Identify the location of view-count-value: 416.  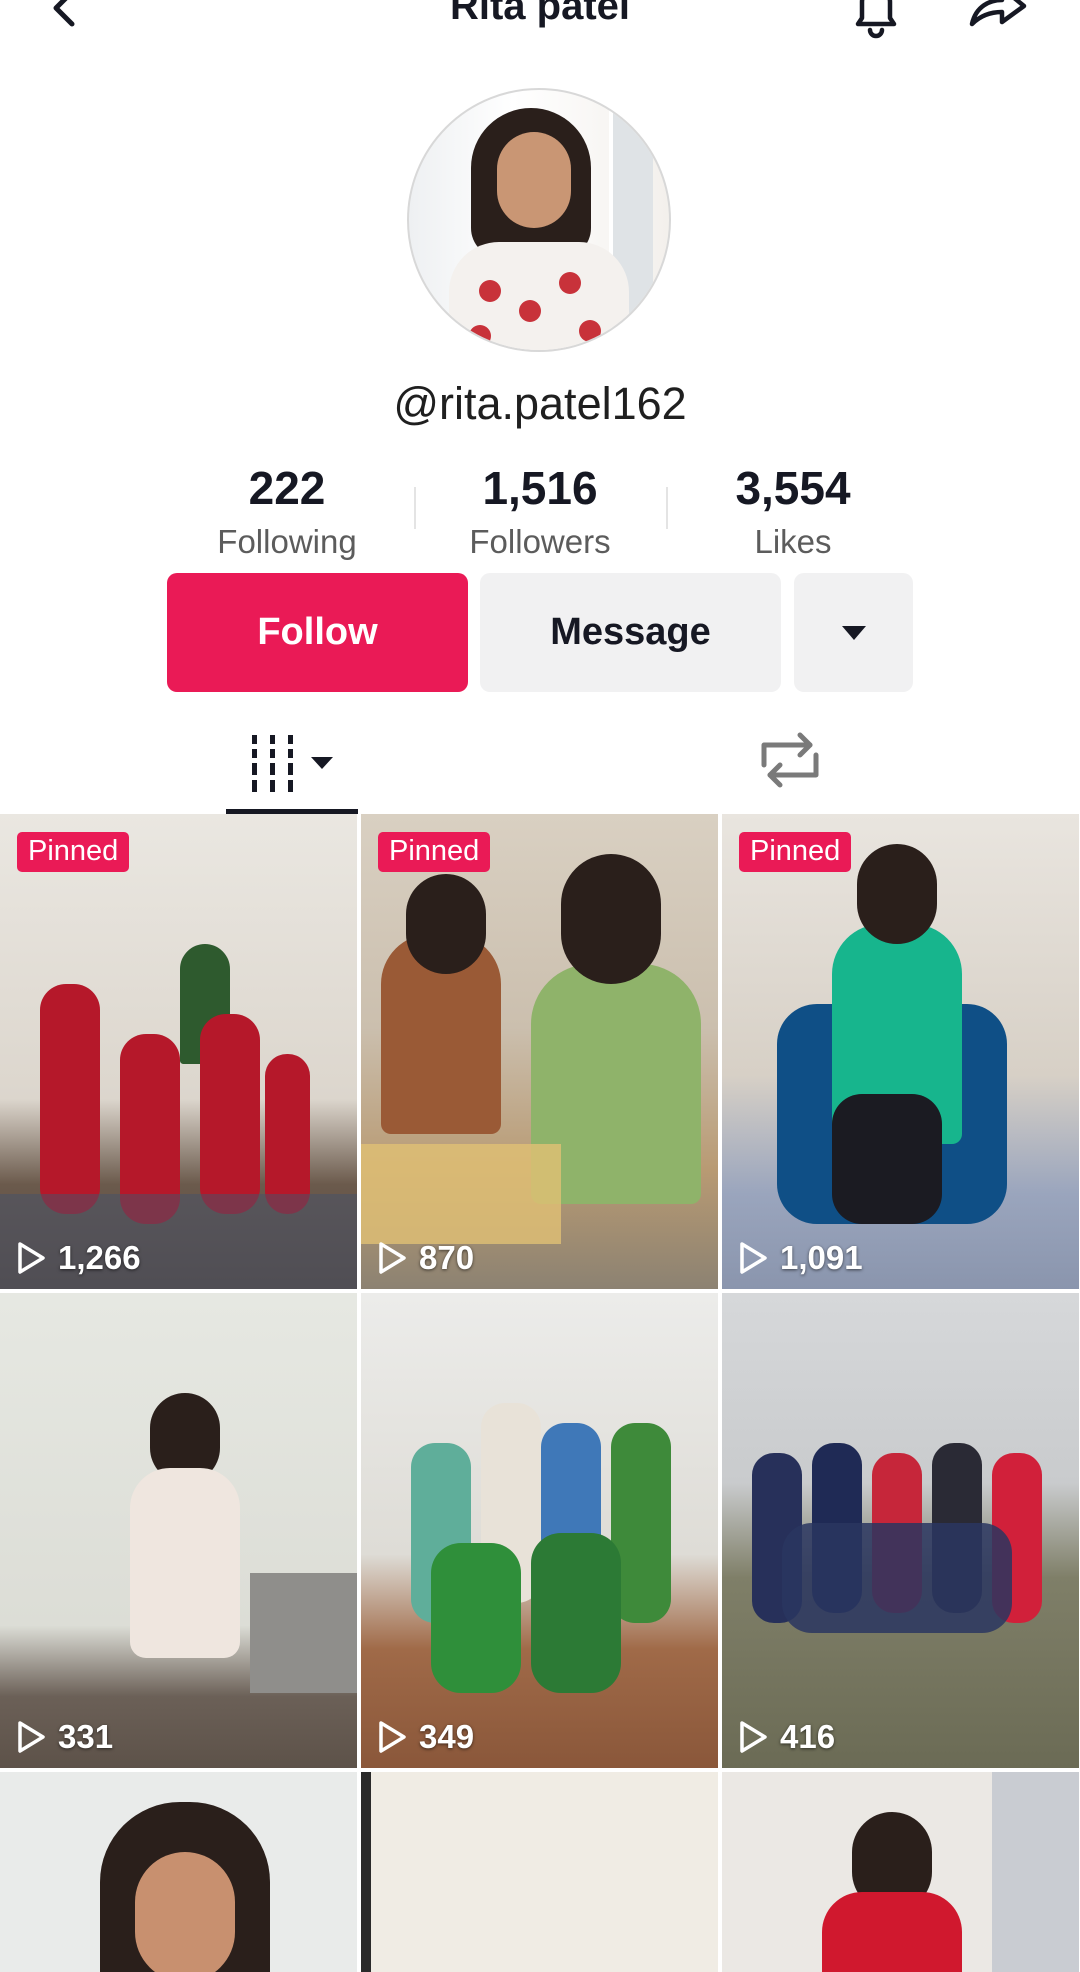
(808, 1736).